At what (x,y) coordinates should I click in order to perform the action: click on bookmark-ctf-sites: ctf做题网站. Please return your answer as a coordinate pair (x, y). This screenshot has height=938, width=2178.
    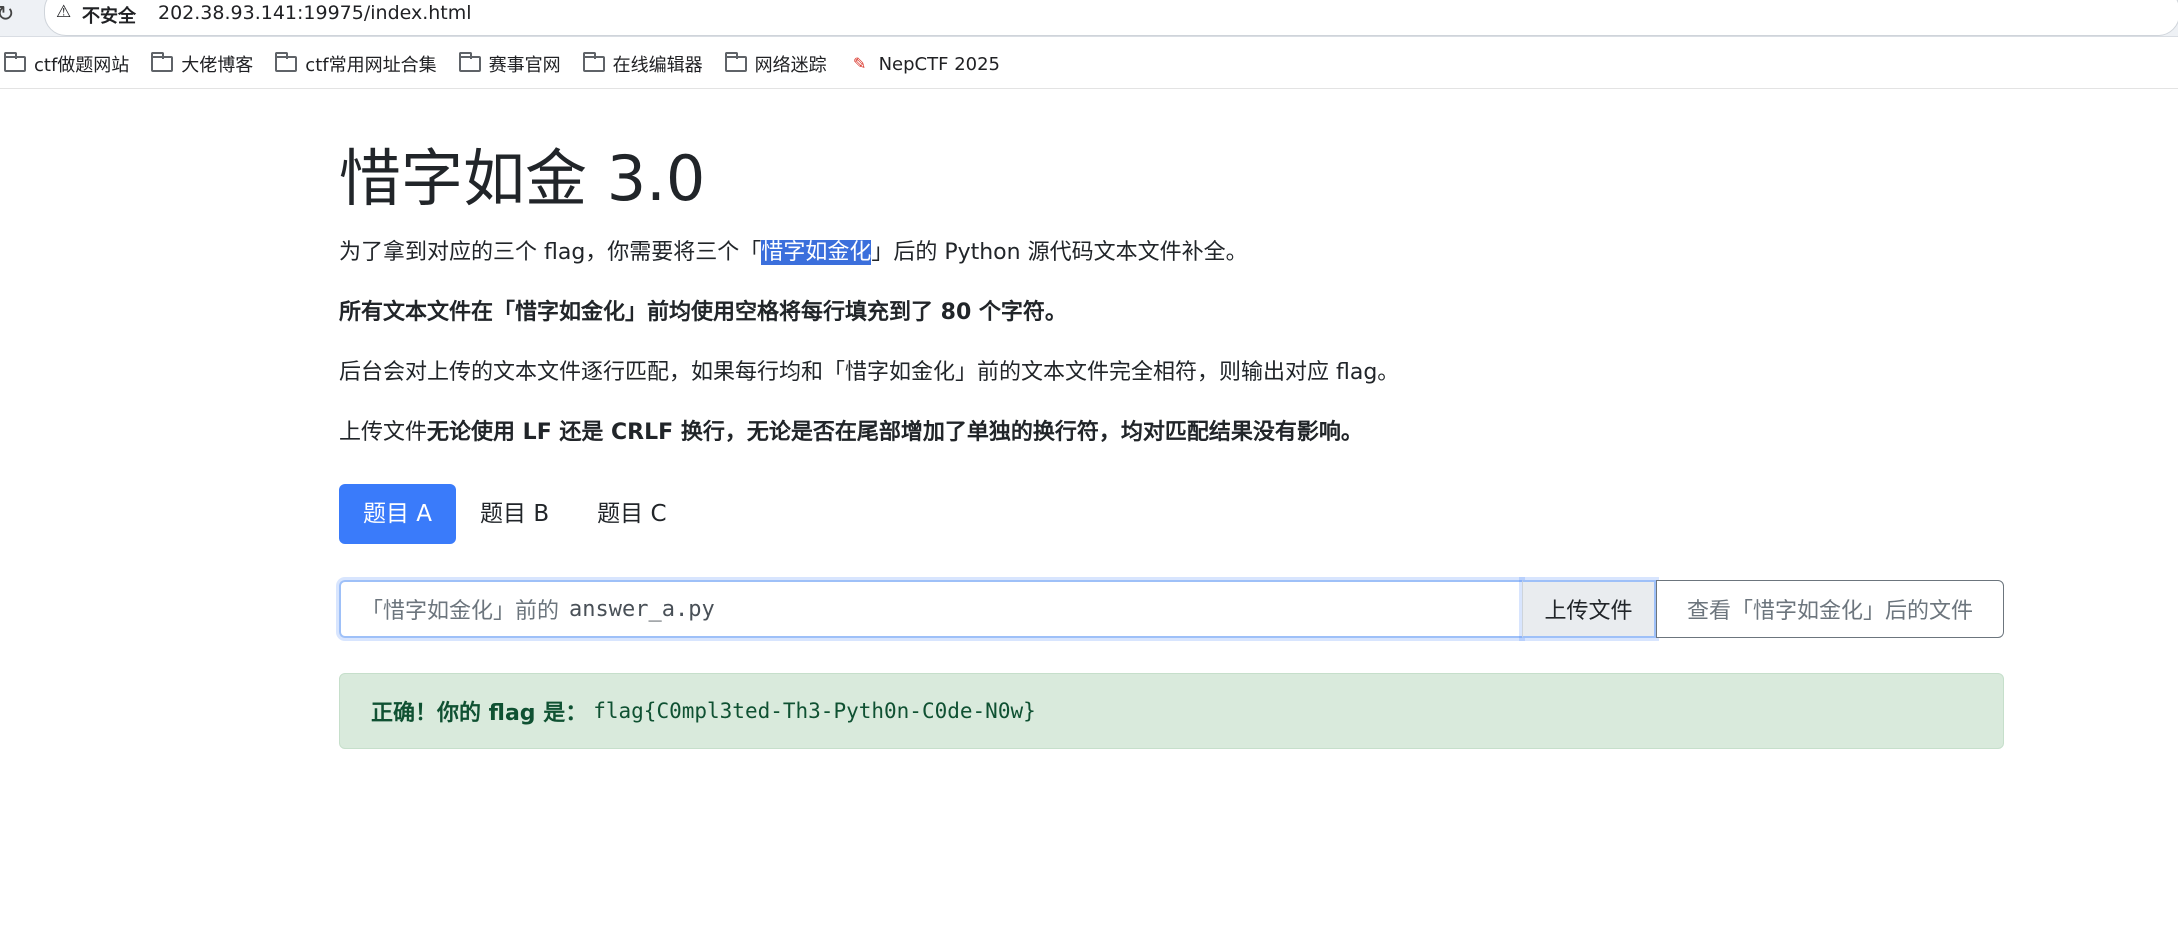
    Looking at the image, I should click on (66, 64).